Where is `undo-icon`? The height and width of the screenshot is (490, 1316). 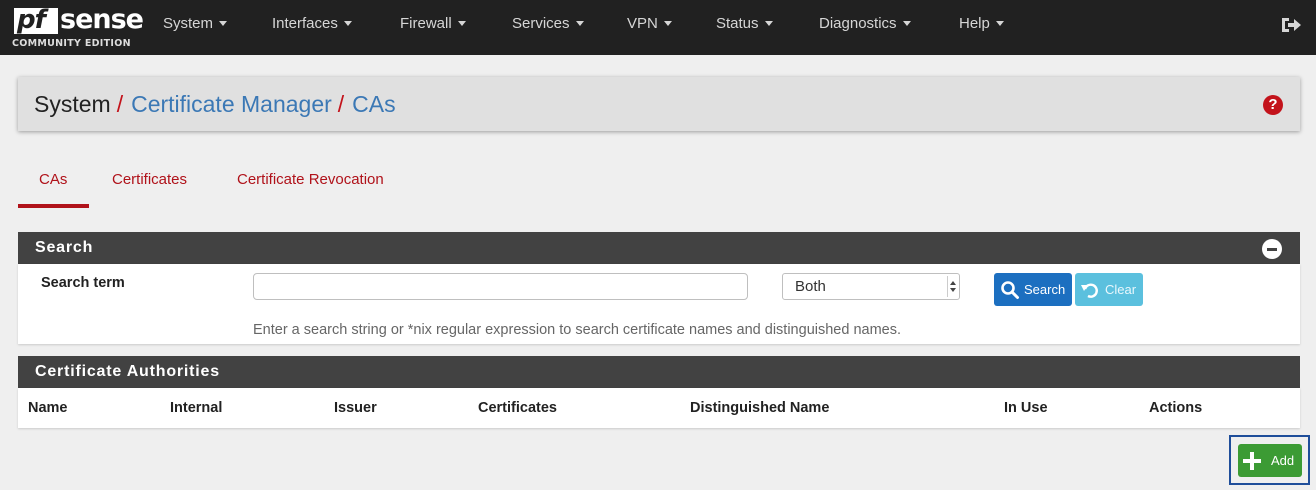 undo-icon is located at coordinates (1089, 290).